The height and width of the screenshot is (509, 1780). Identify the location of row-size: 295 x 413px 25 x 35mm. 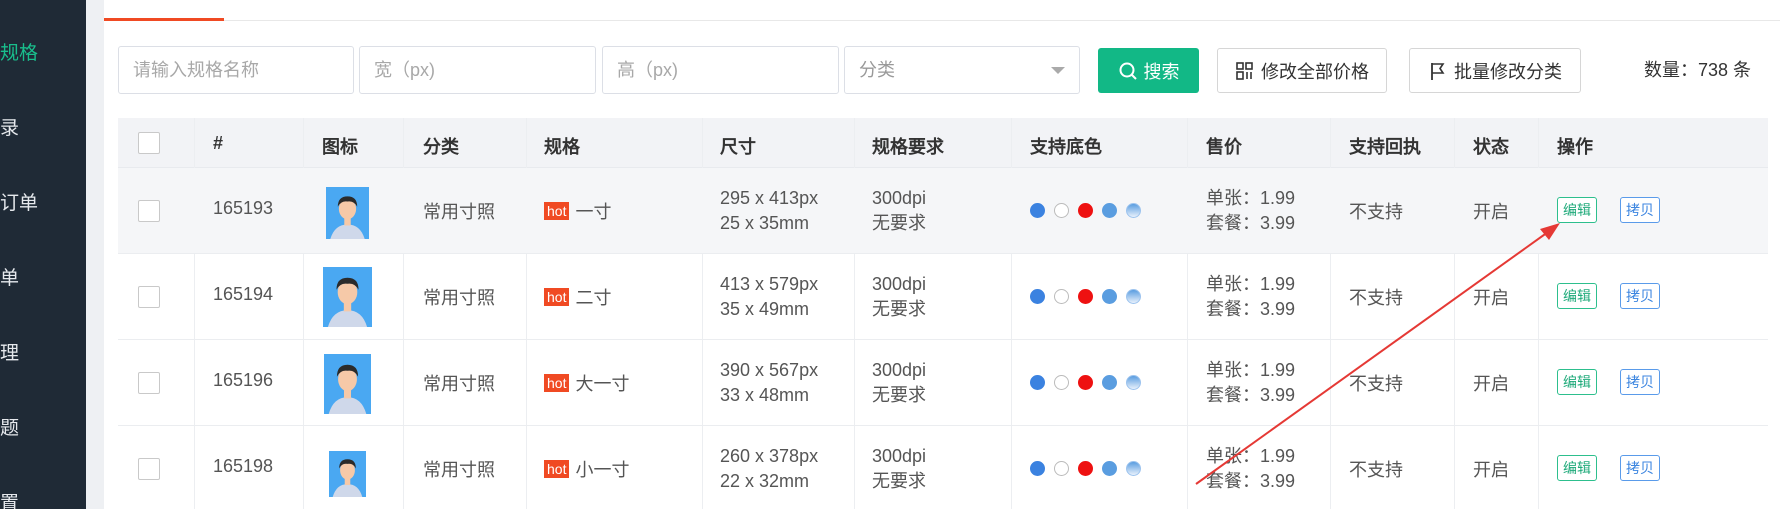
(769, 211).